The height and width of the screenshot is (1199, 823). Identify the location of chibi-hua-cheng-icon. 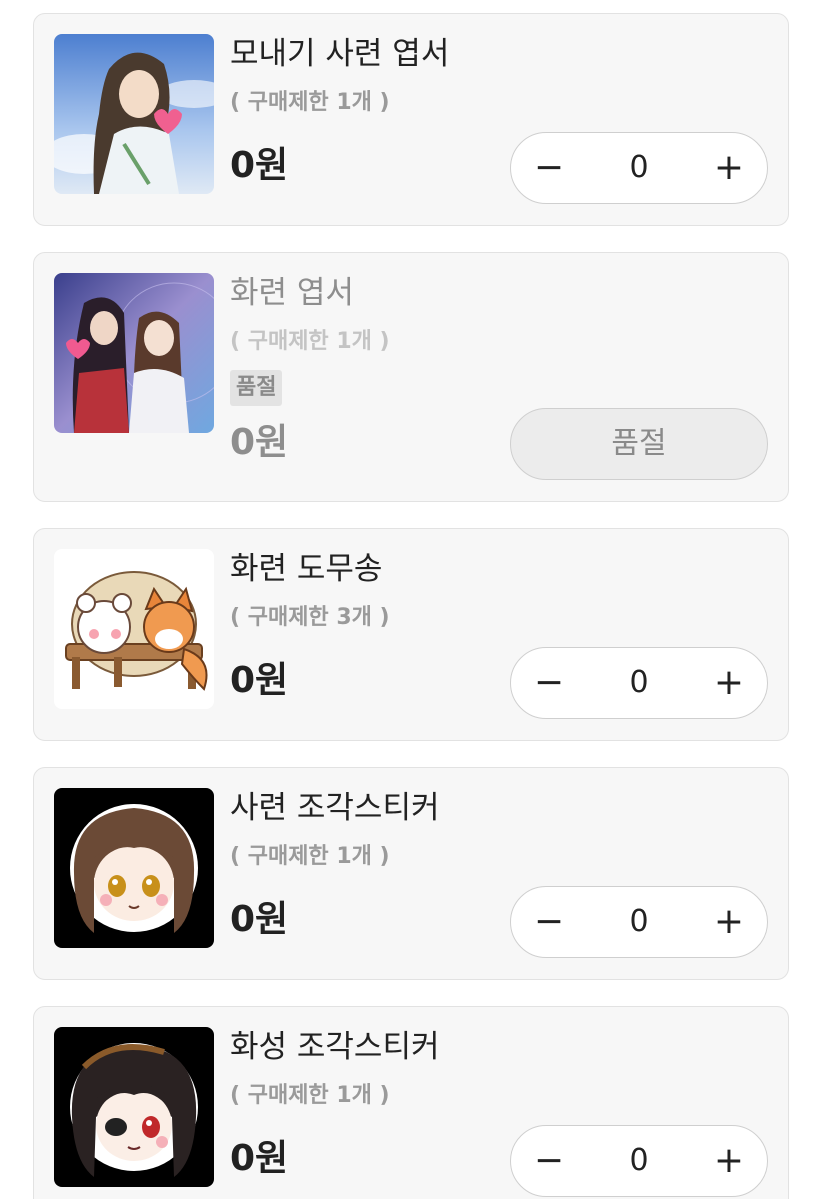
(134, 1107).